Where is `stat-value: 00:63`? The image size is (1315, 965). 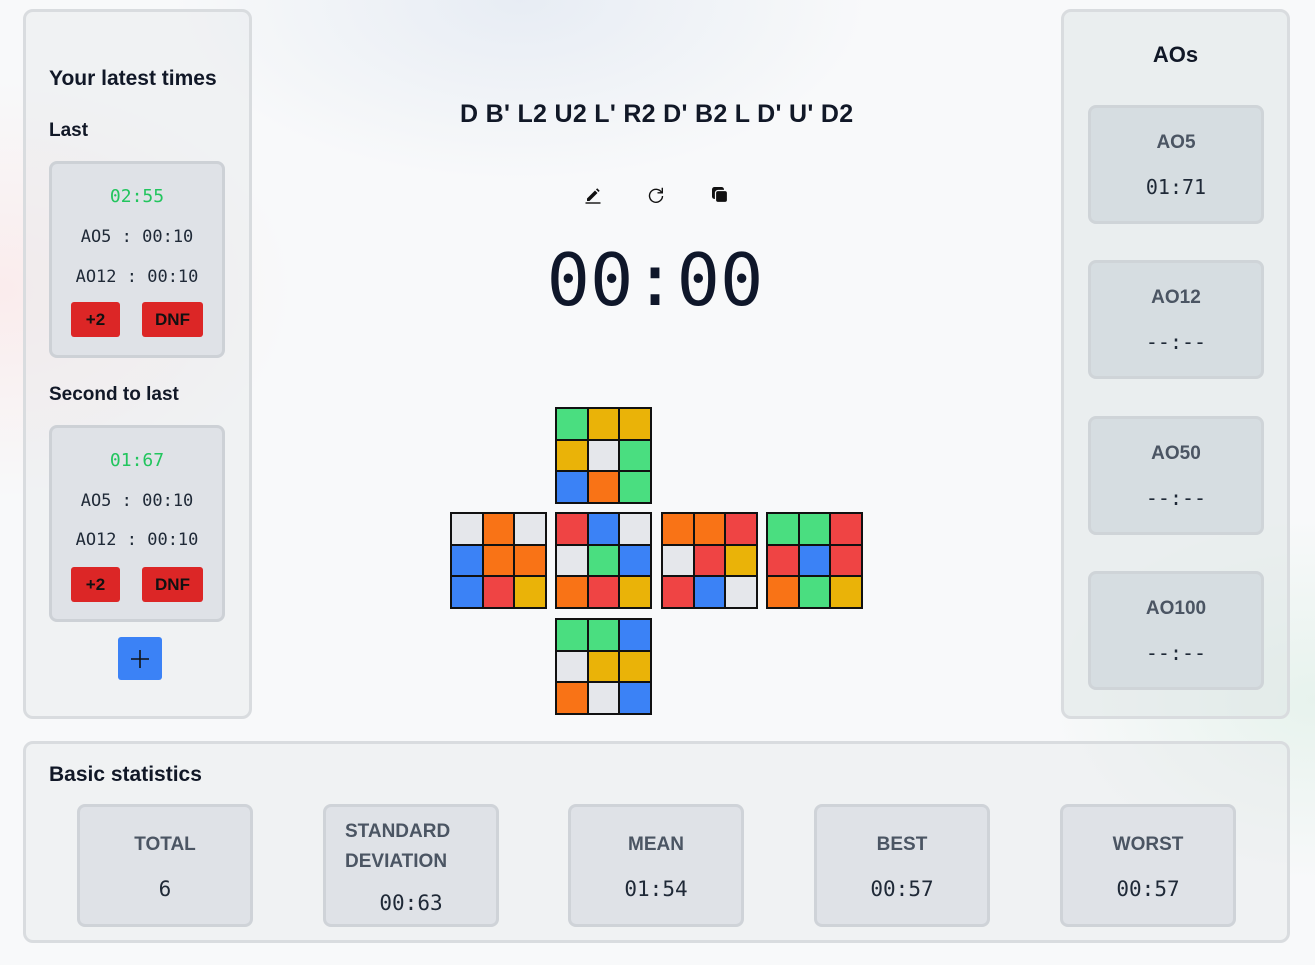
stat-value: 00:63 is located at coordinates (411, 903).